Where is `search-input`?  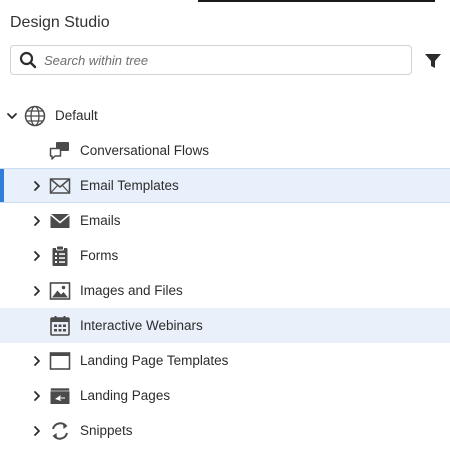 search-input is located at coordinates (224, 60).